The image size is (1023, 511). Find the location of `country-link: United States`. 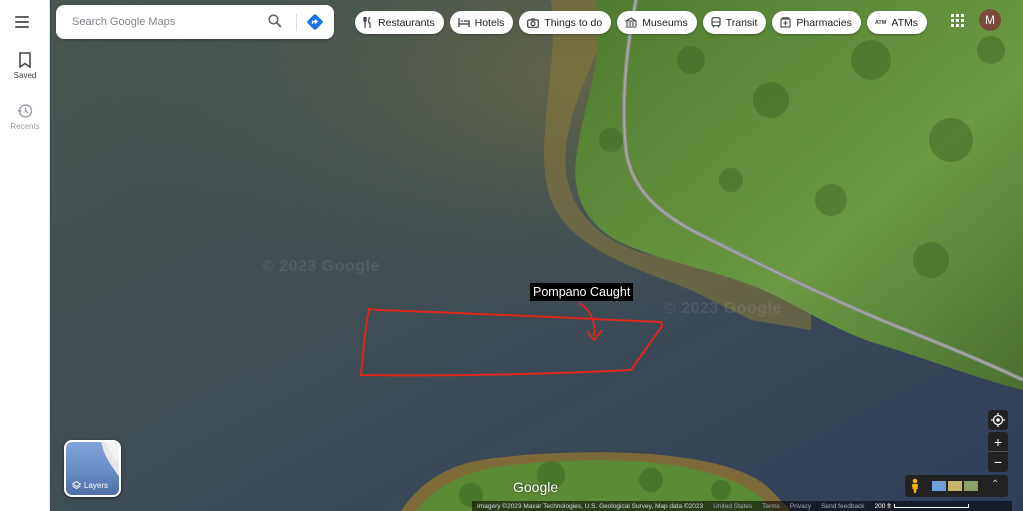

country-link: United States is located at coordinates (732, 506).